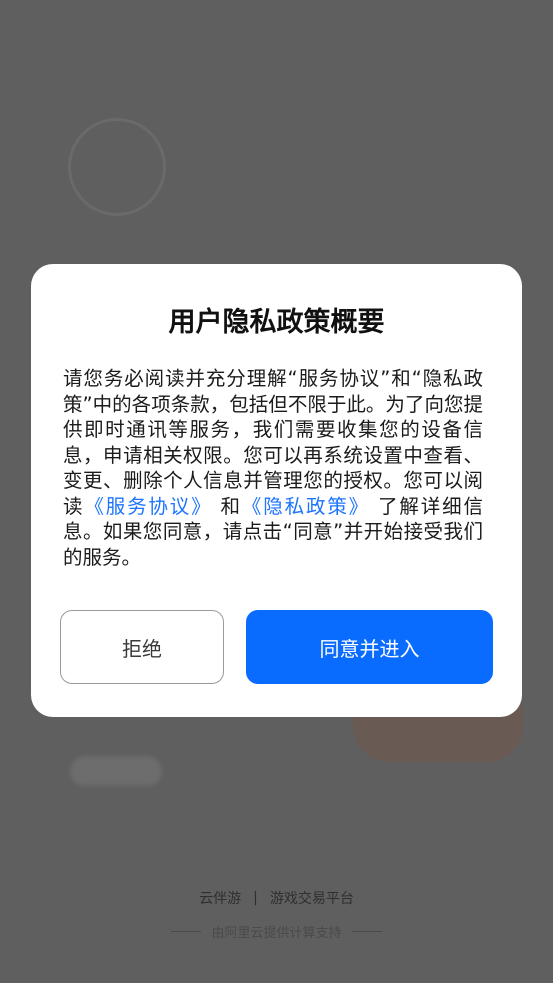  I want to click on footer-powered-line: 由阿里云提供计算支持, so click(276, 931).